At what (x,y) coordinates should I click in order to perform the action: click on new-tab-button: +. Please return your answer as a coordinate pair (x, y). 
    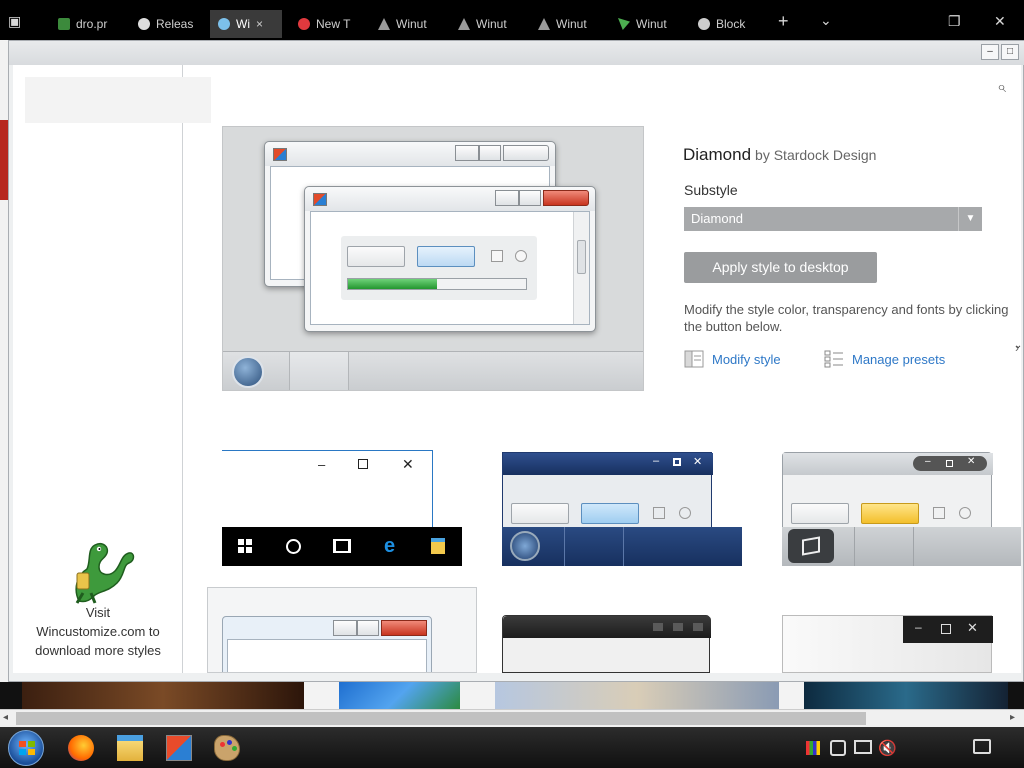
    Looking at the image, I should click on (783, 21).